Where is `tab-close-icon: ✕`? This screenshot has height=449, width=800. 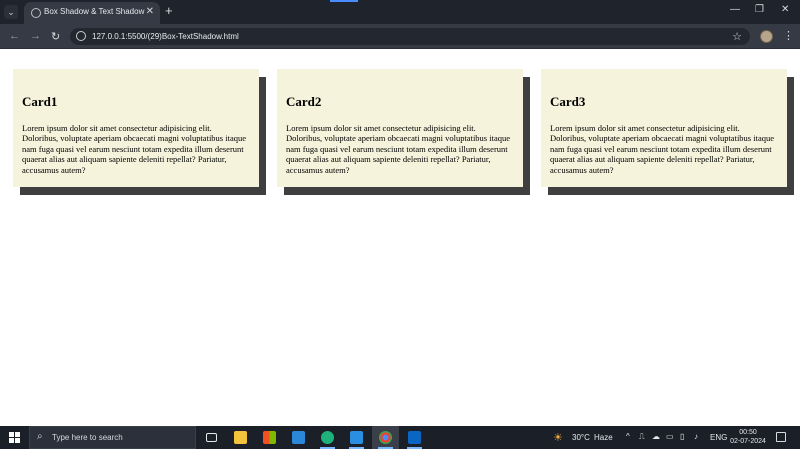
tab-close-icon: ✕ is located at coordinates (150, 11).